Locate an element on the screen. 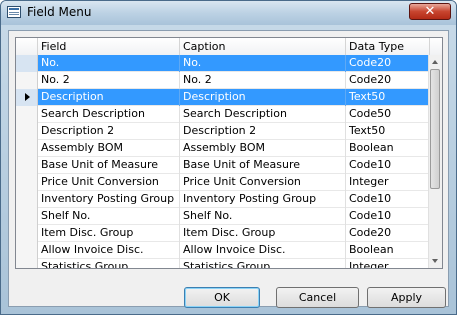  cell-caption: Allow Invoice Disc. is located at coordinates (263, 250).